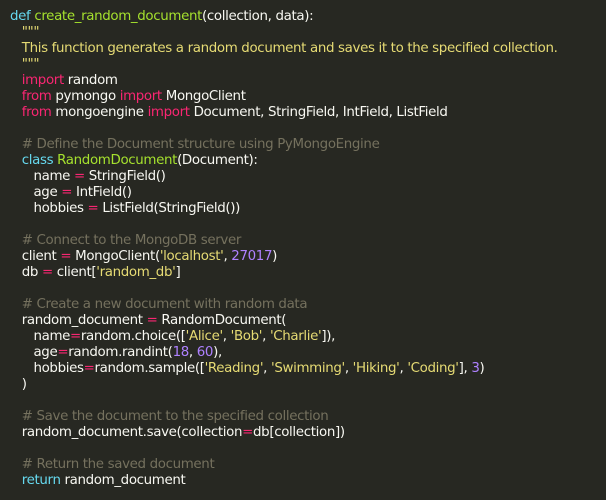 This screenshot has width=606, height=500. I want to click on code-token: random_document.save(collection, so click(132, 432).